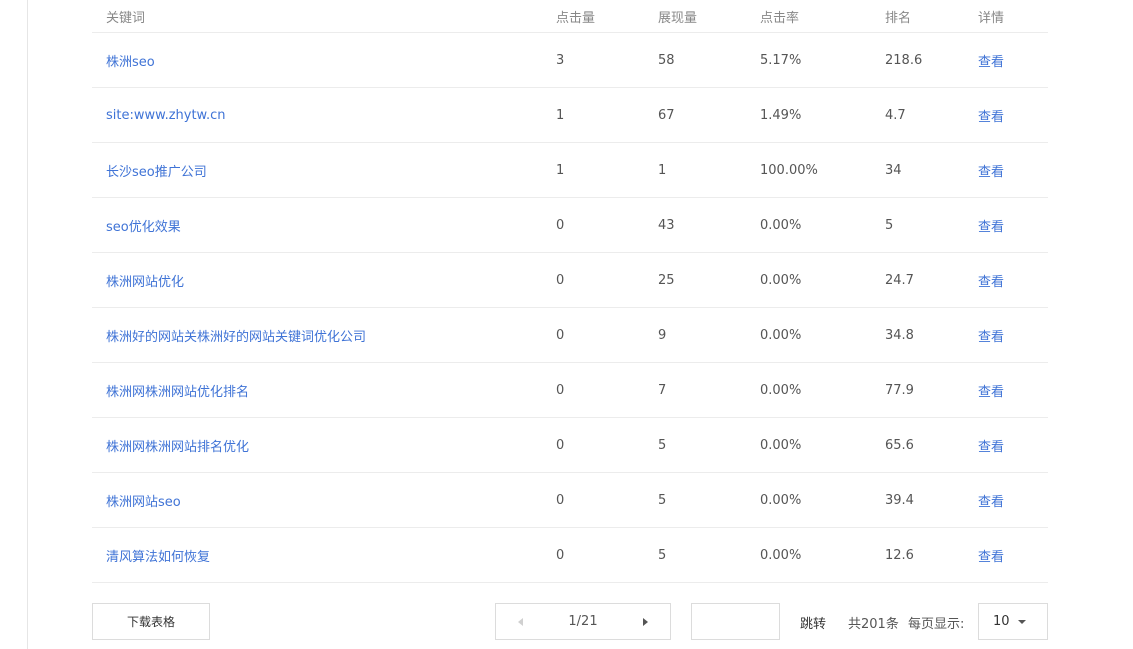  Describe the element at coordinates (317, 390) in the screenshot. I see `keyword-link: 株洲网株洲网站优化排名` at that location.